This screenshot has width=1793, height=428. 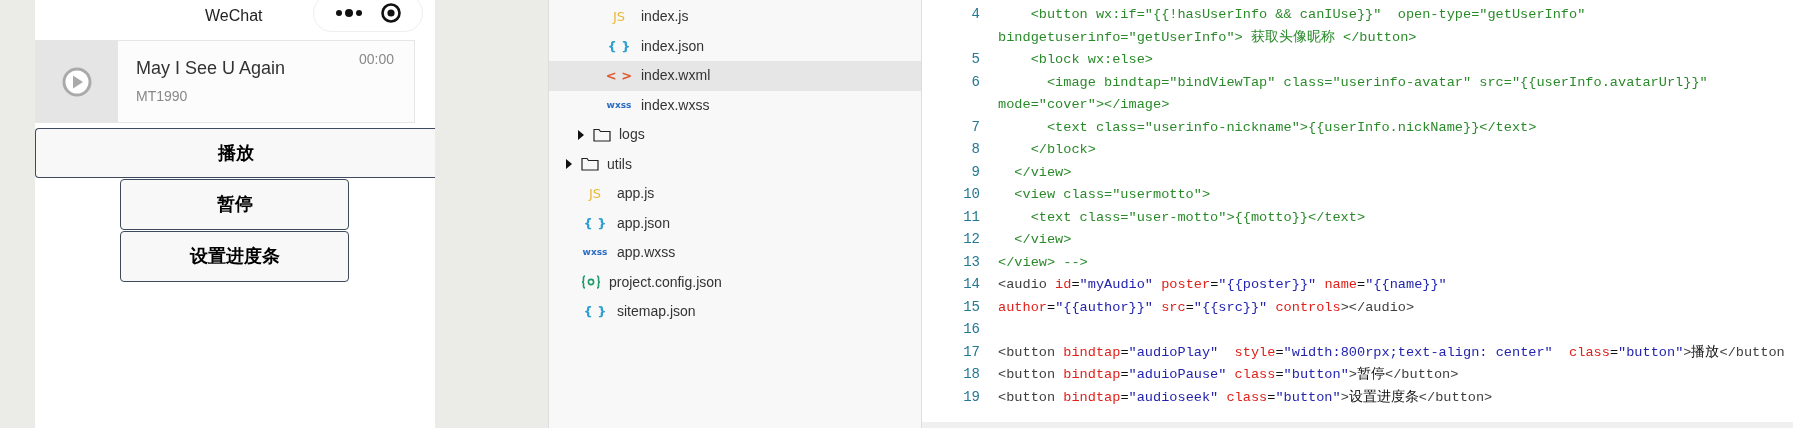 What do you see at coordinates (971, 194) in the screenshot?
I see `line-number: 10` at bounding box center [971, 194].